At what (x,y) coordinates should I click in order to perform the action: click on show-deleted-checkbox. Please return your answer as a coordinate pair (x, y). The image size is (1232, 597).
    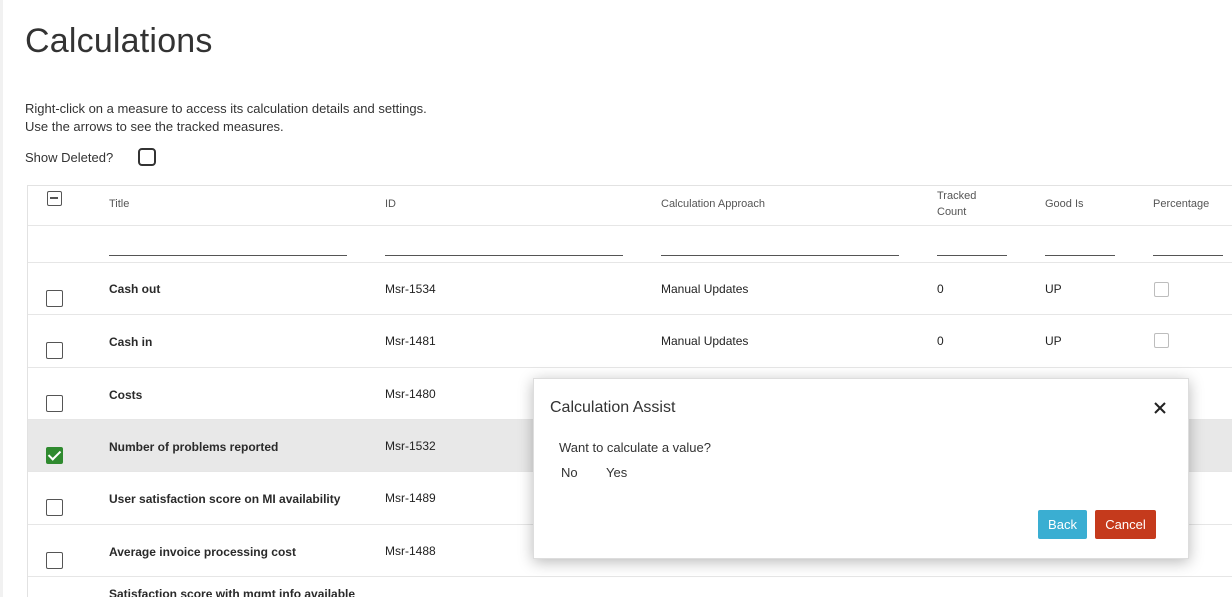
    Looking at the image, I should click on (147, 157).